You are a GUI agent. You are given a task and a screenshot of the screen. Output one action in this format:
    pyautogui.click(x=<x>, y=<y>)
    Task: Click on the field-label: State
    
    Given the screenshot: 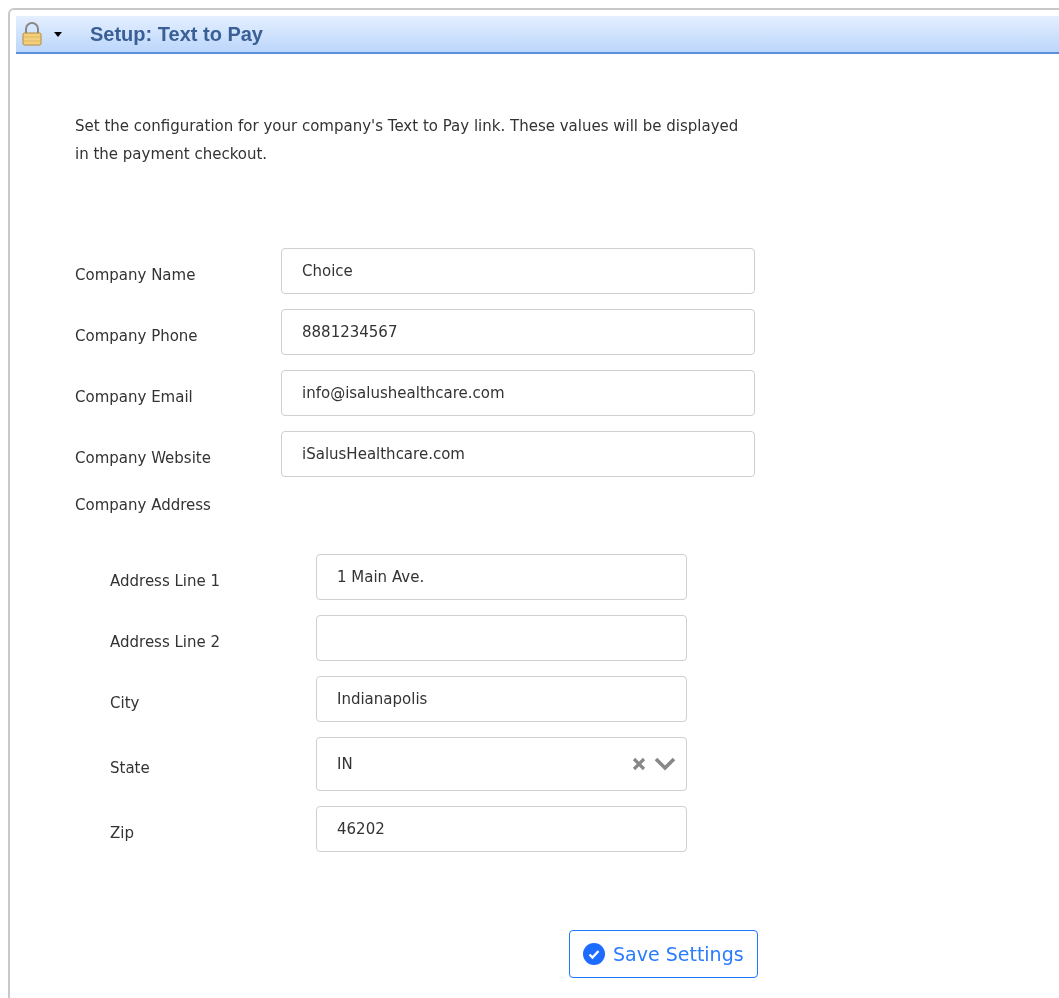 What is the action you would take?
    pyautogui.click(x=130, y=768)
    